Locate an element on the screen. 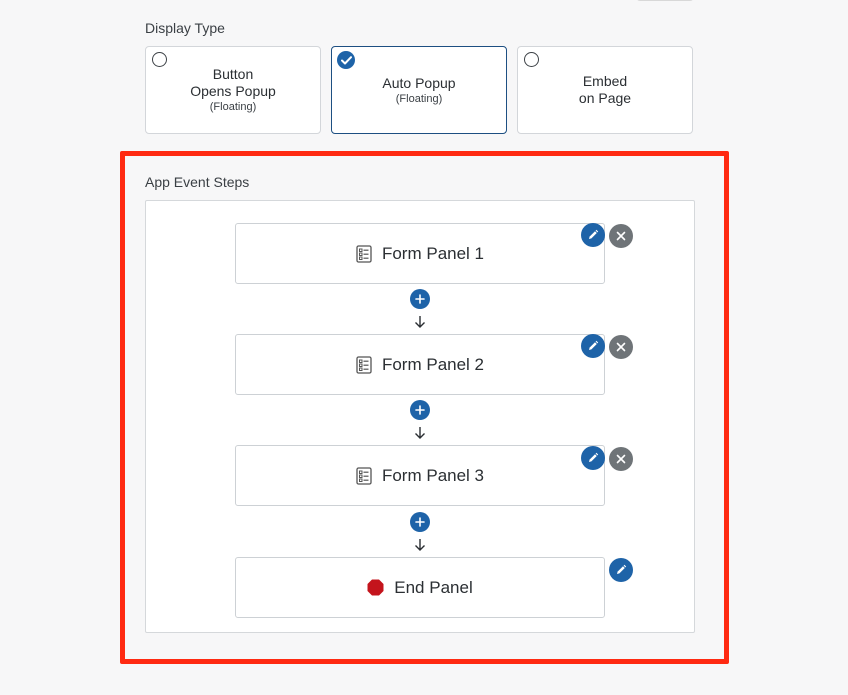 The image size is (848, 695). option-line: Auto Popup is located at coordinates (419, 82).